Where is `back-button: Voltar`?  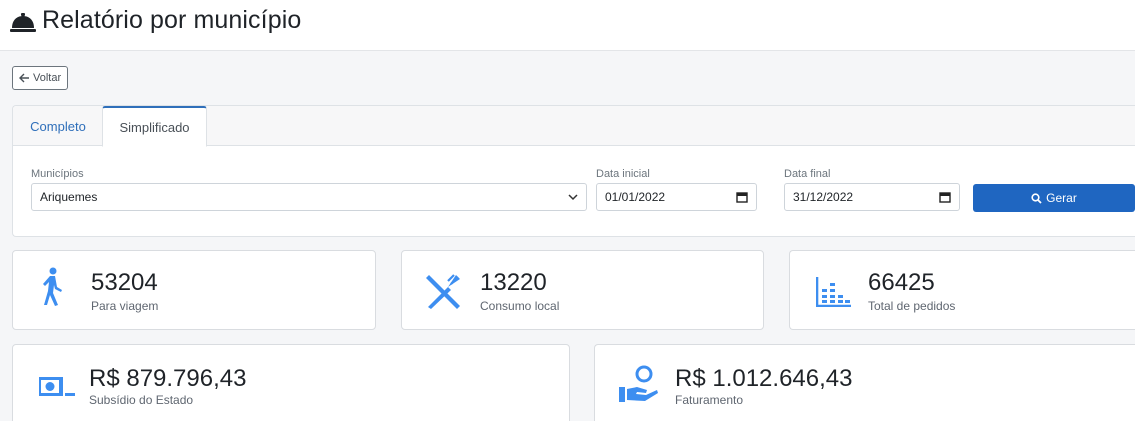
back-button: Voltar is located at coordinates (40, 78).